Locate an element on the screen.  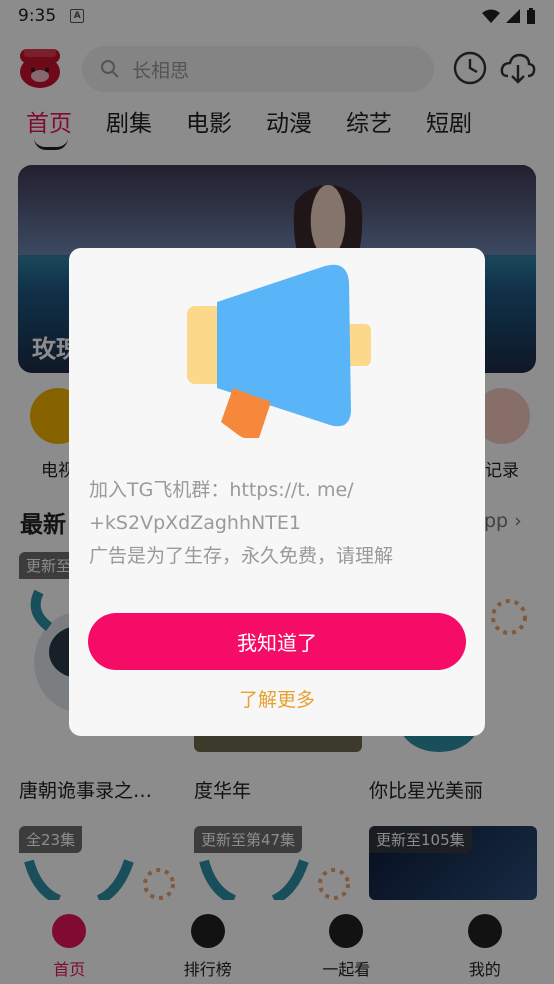
dialog-message-line: 广告是为了生存，永久免费，请理解 is located at coordinates (241, 556).